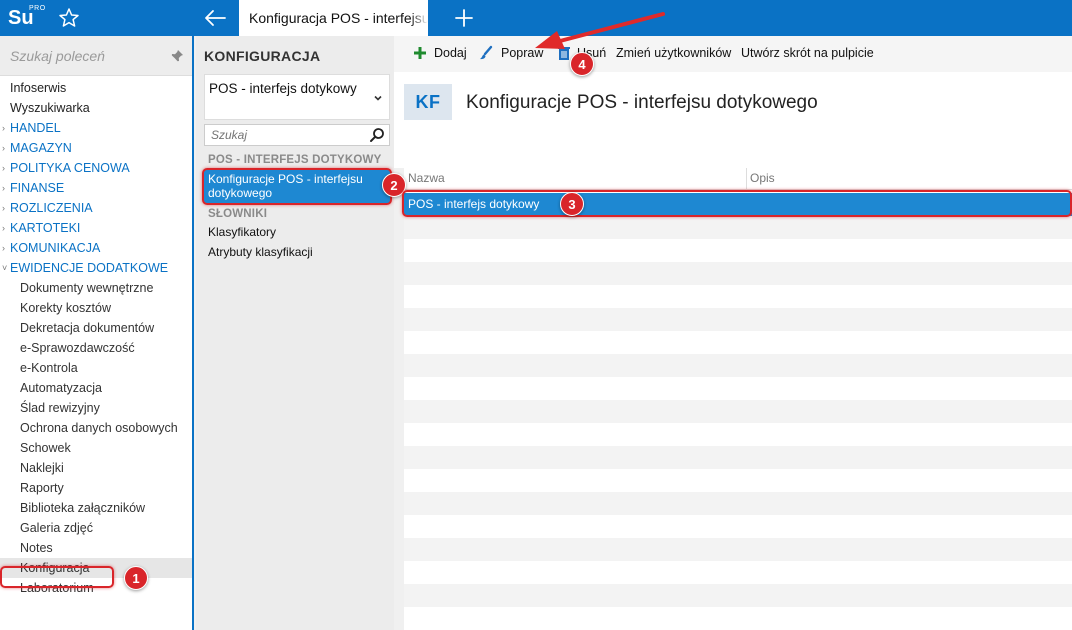 This screenshot has width=1072, height=630. I want to click on sidebar-item-notes: Notes, so click(96, 548).